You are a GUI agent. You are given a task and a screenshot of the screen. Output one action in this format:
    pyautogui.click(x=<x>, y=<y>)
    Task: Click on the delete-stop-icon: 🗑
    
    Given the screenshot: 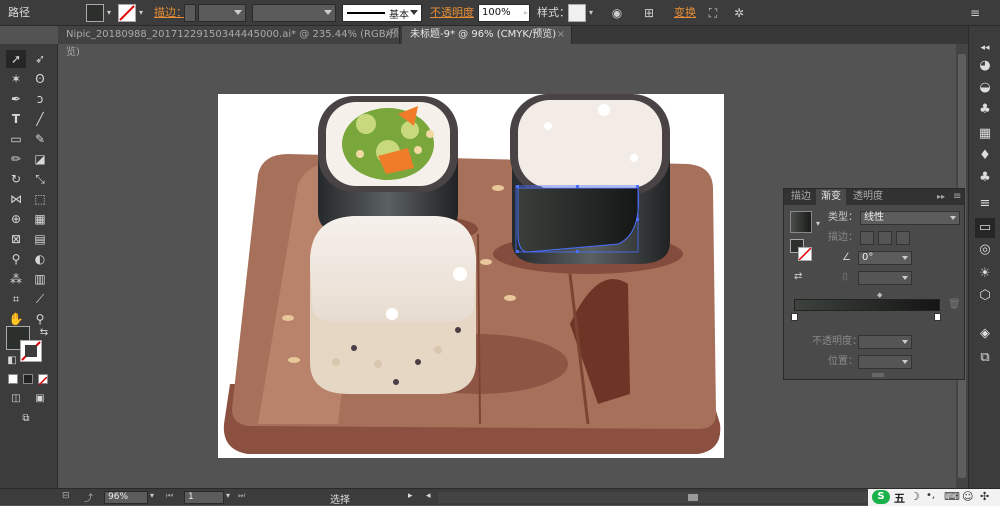 What is the action you would take?
    pyautogui.click(x=954, y=304)
    